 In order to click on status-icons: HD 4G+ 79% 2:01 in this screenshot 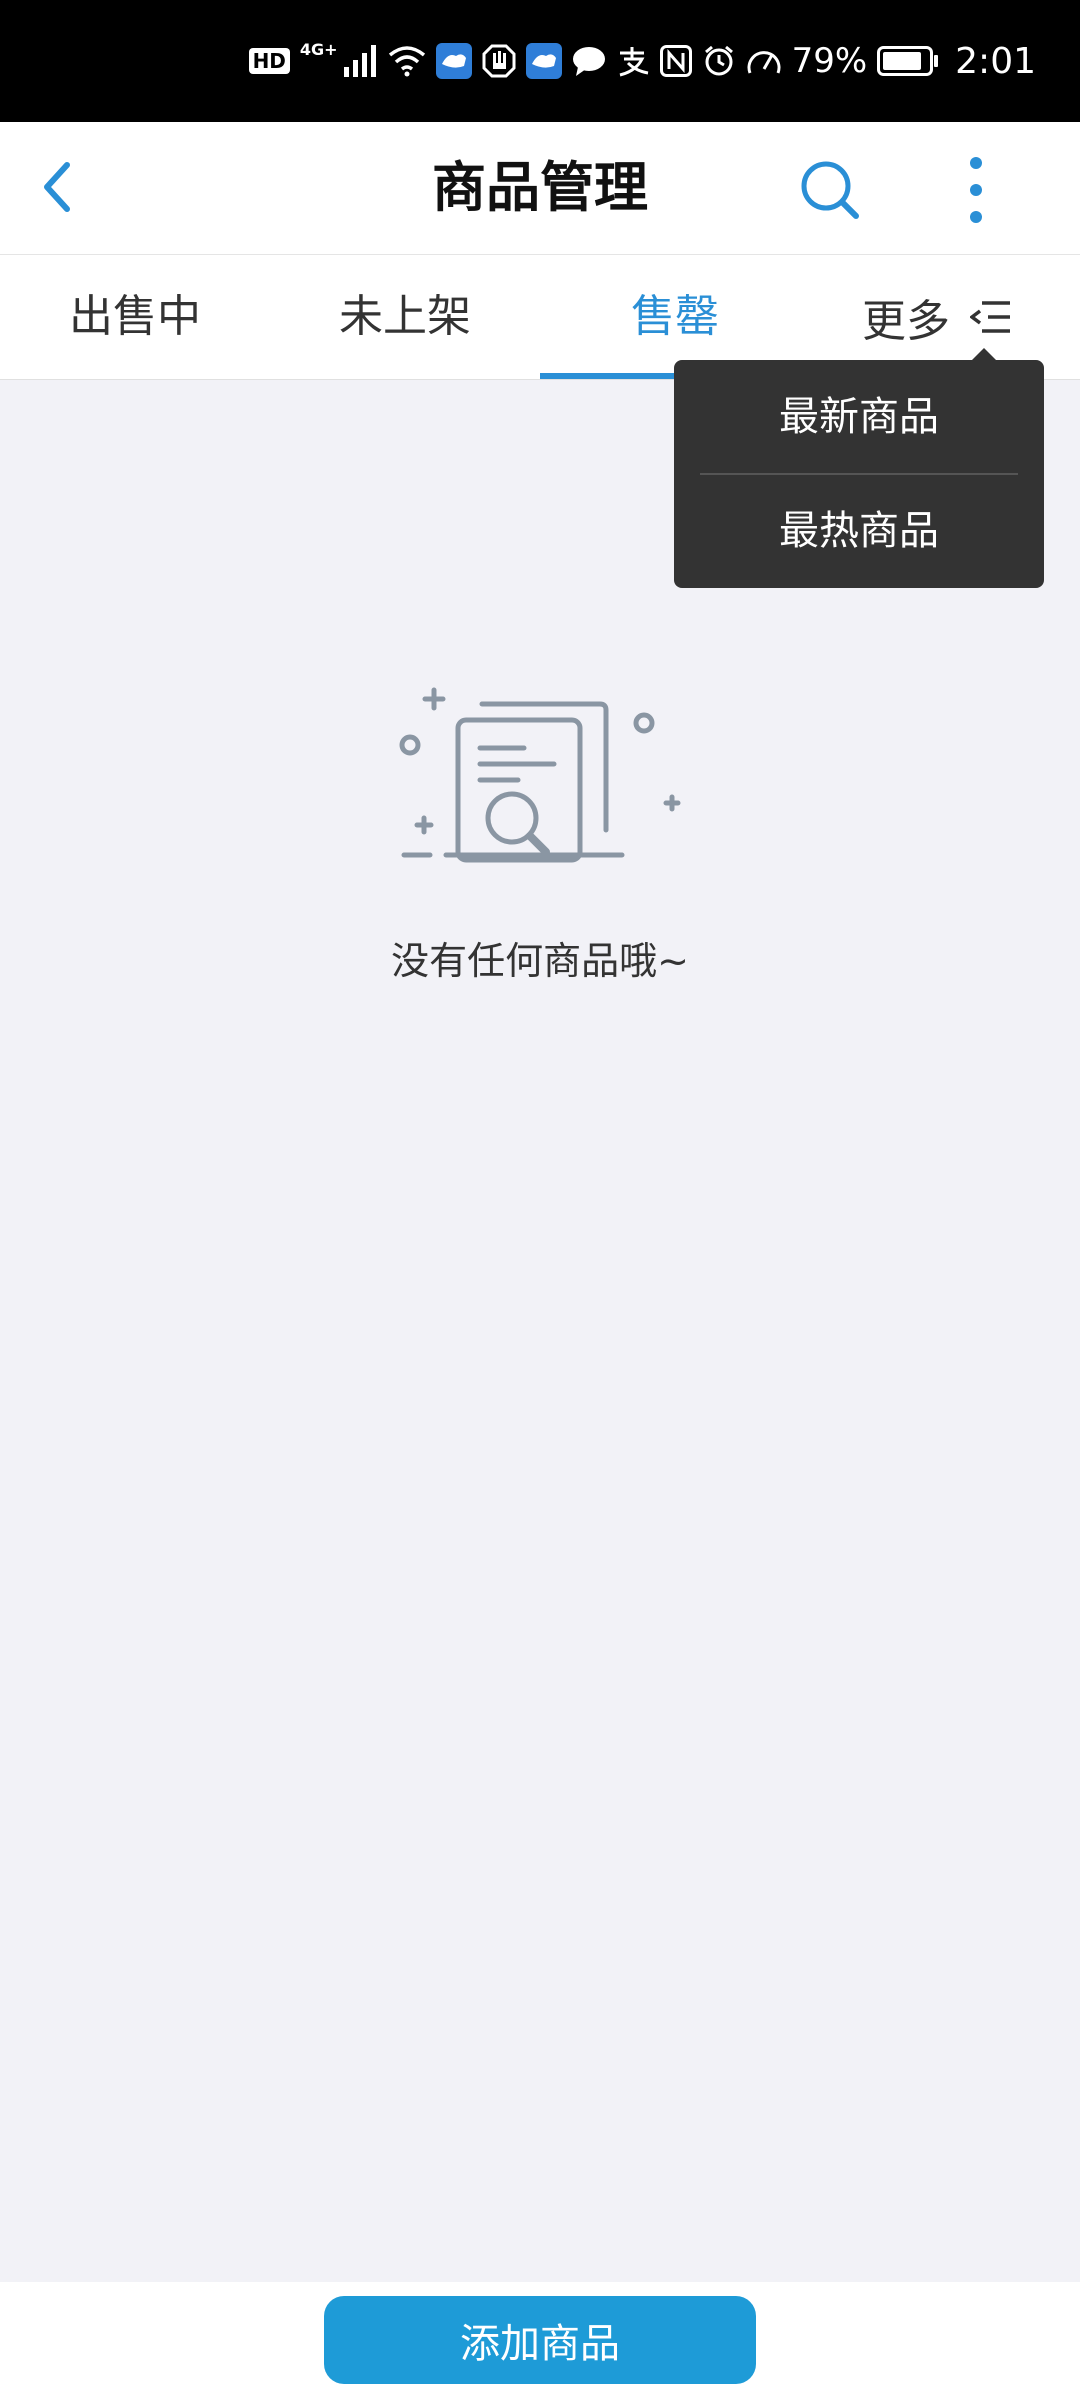, I will do `click(642, 61)`.